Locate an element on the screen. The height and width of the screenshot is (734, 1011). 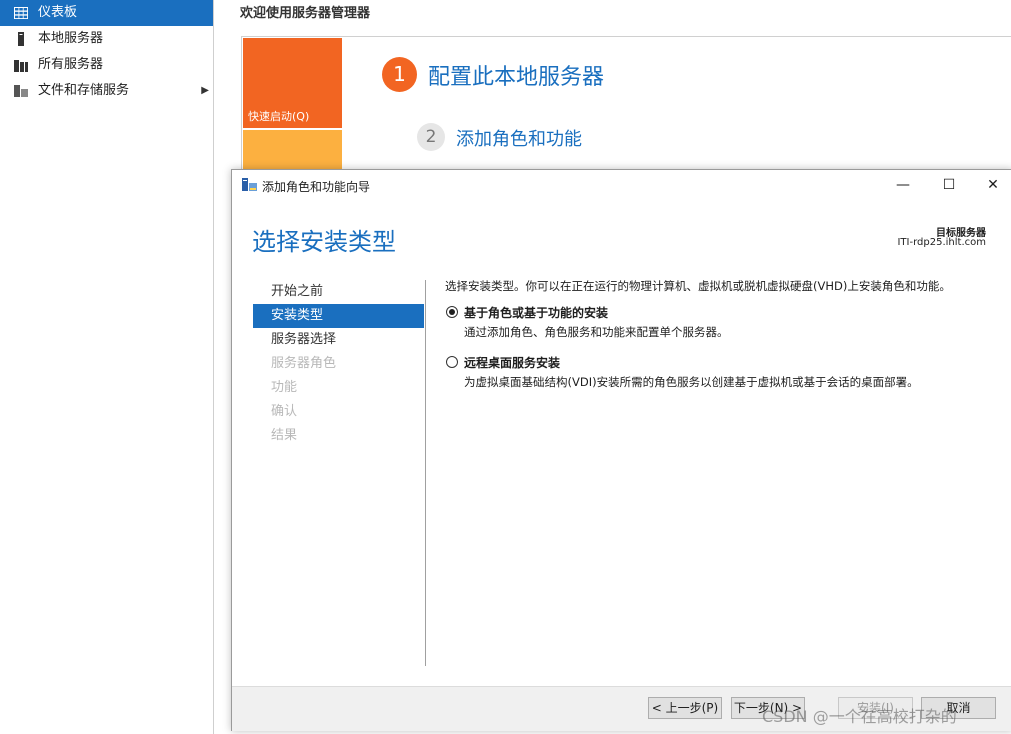
nav-item-label: 文件和存储服务 is located at coordinates (84, 90).